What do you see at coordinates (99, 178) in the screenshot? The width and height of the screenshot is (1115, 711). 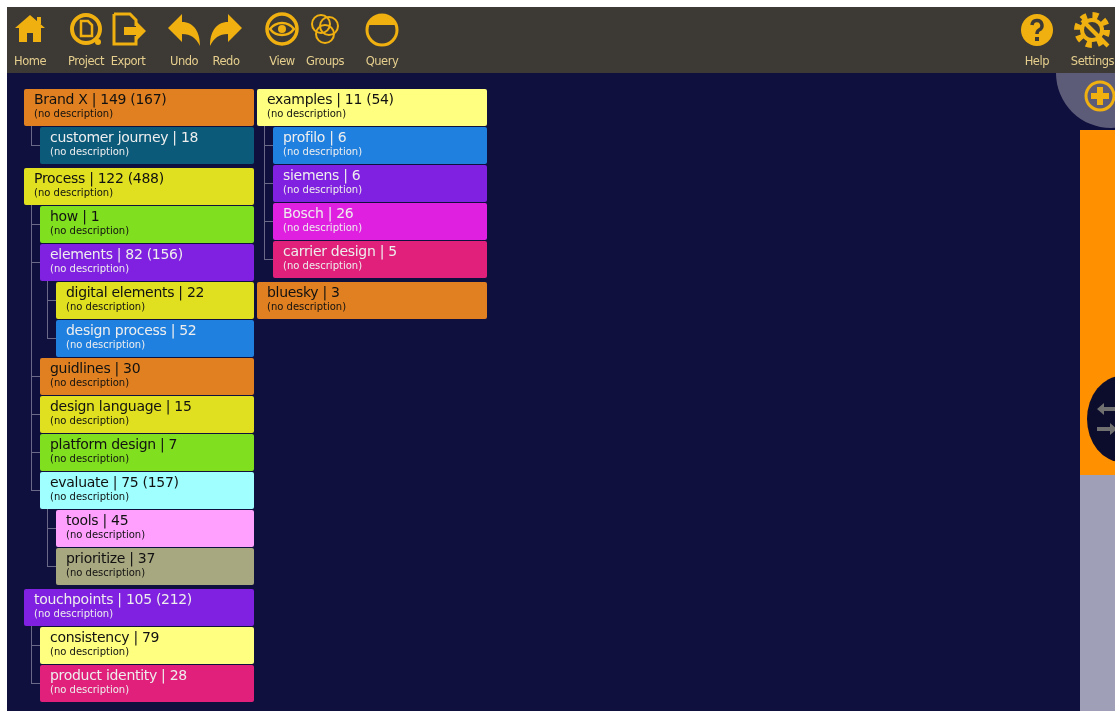 I see `node-title: Process | 122 (488)` at bounding box center [99, 178].